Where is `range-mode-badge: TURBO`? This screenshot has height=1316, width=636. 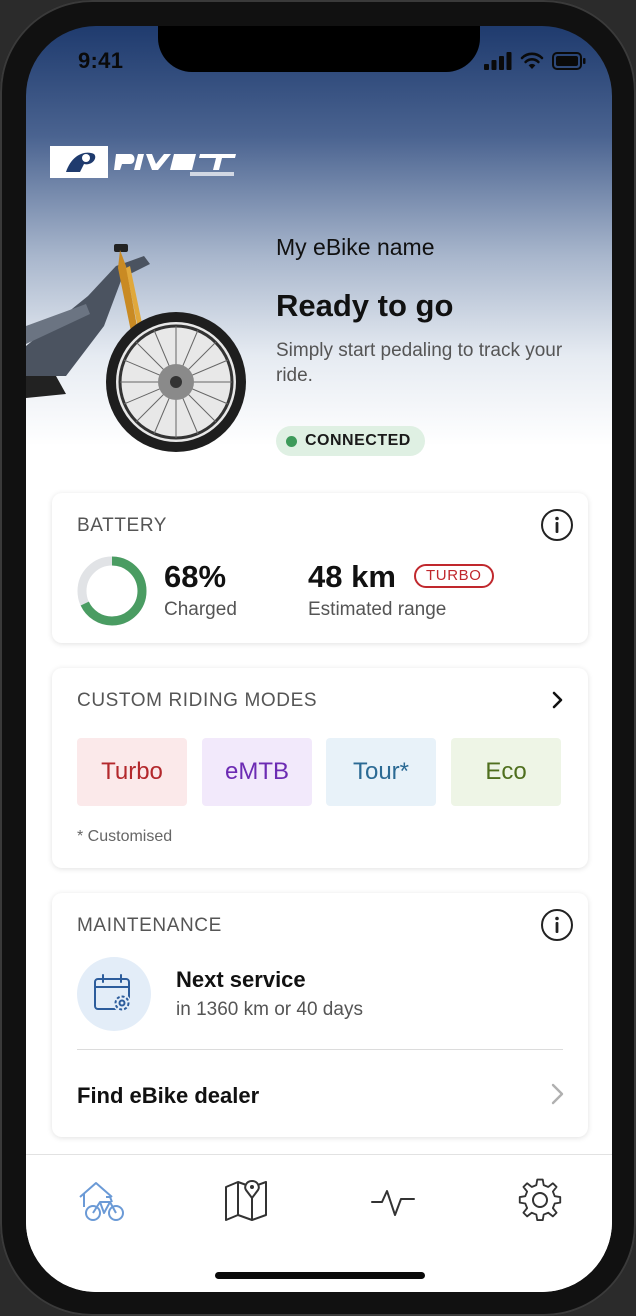 range-mode-badge: TURBO is located at coordinates (454, 576).